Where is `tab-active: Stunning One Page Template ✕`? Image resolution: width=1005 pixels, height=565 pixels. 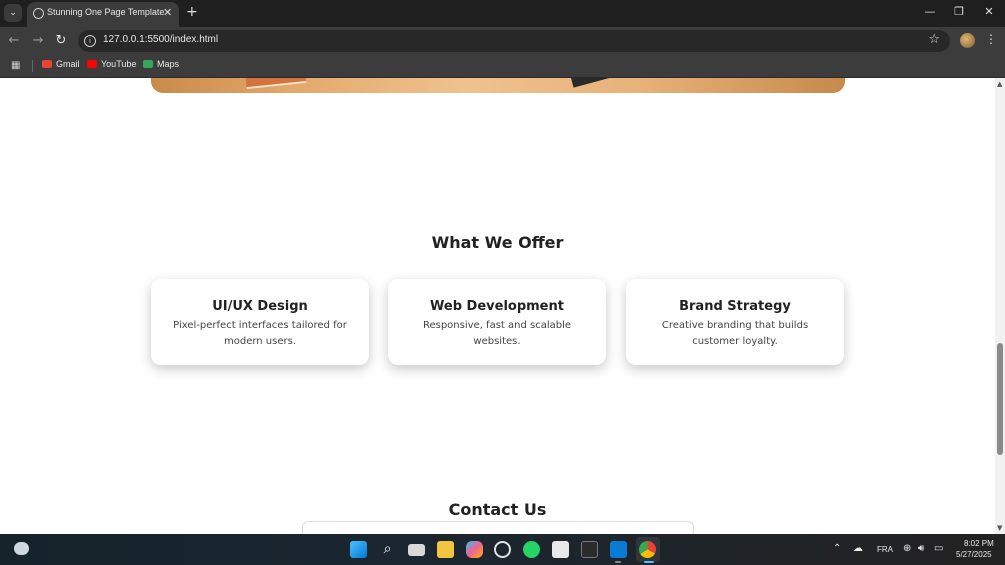
tab-active: Stunning One Page Template ✕ is located at coordinates (103, 14).